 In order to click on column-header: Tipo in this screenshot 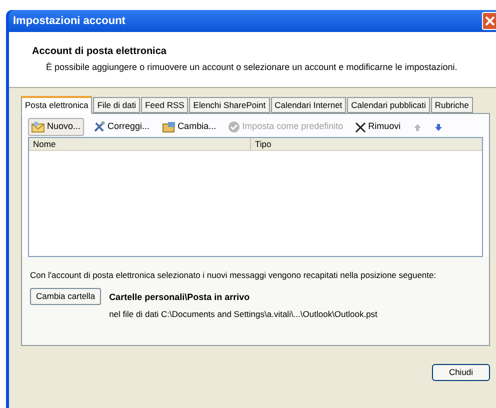, I will do `click(366, 144)`.